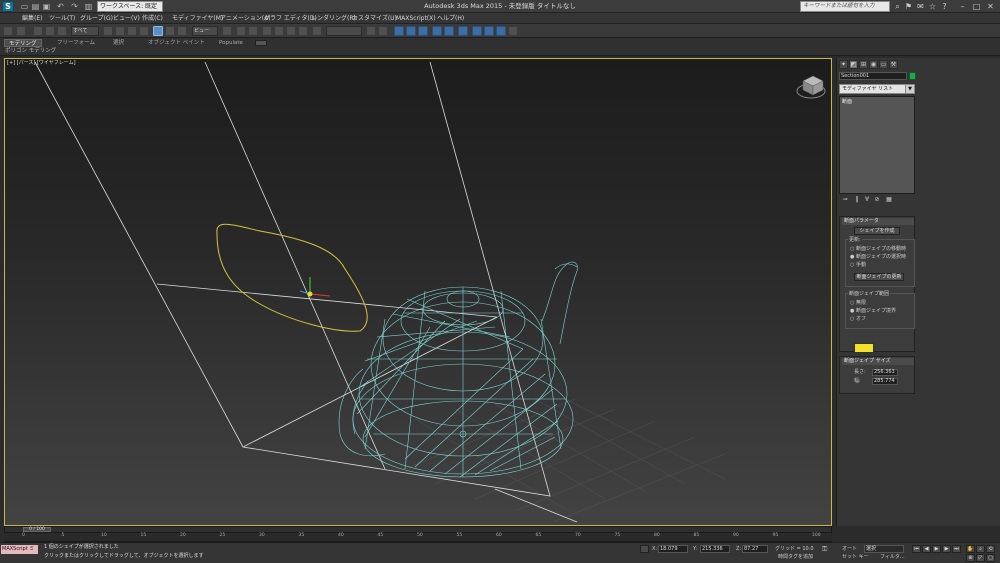  What do you see at coordinates (46, 6) in the screenshot?
I see `save-icon: ▣` at bounding box center [46, 6].